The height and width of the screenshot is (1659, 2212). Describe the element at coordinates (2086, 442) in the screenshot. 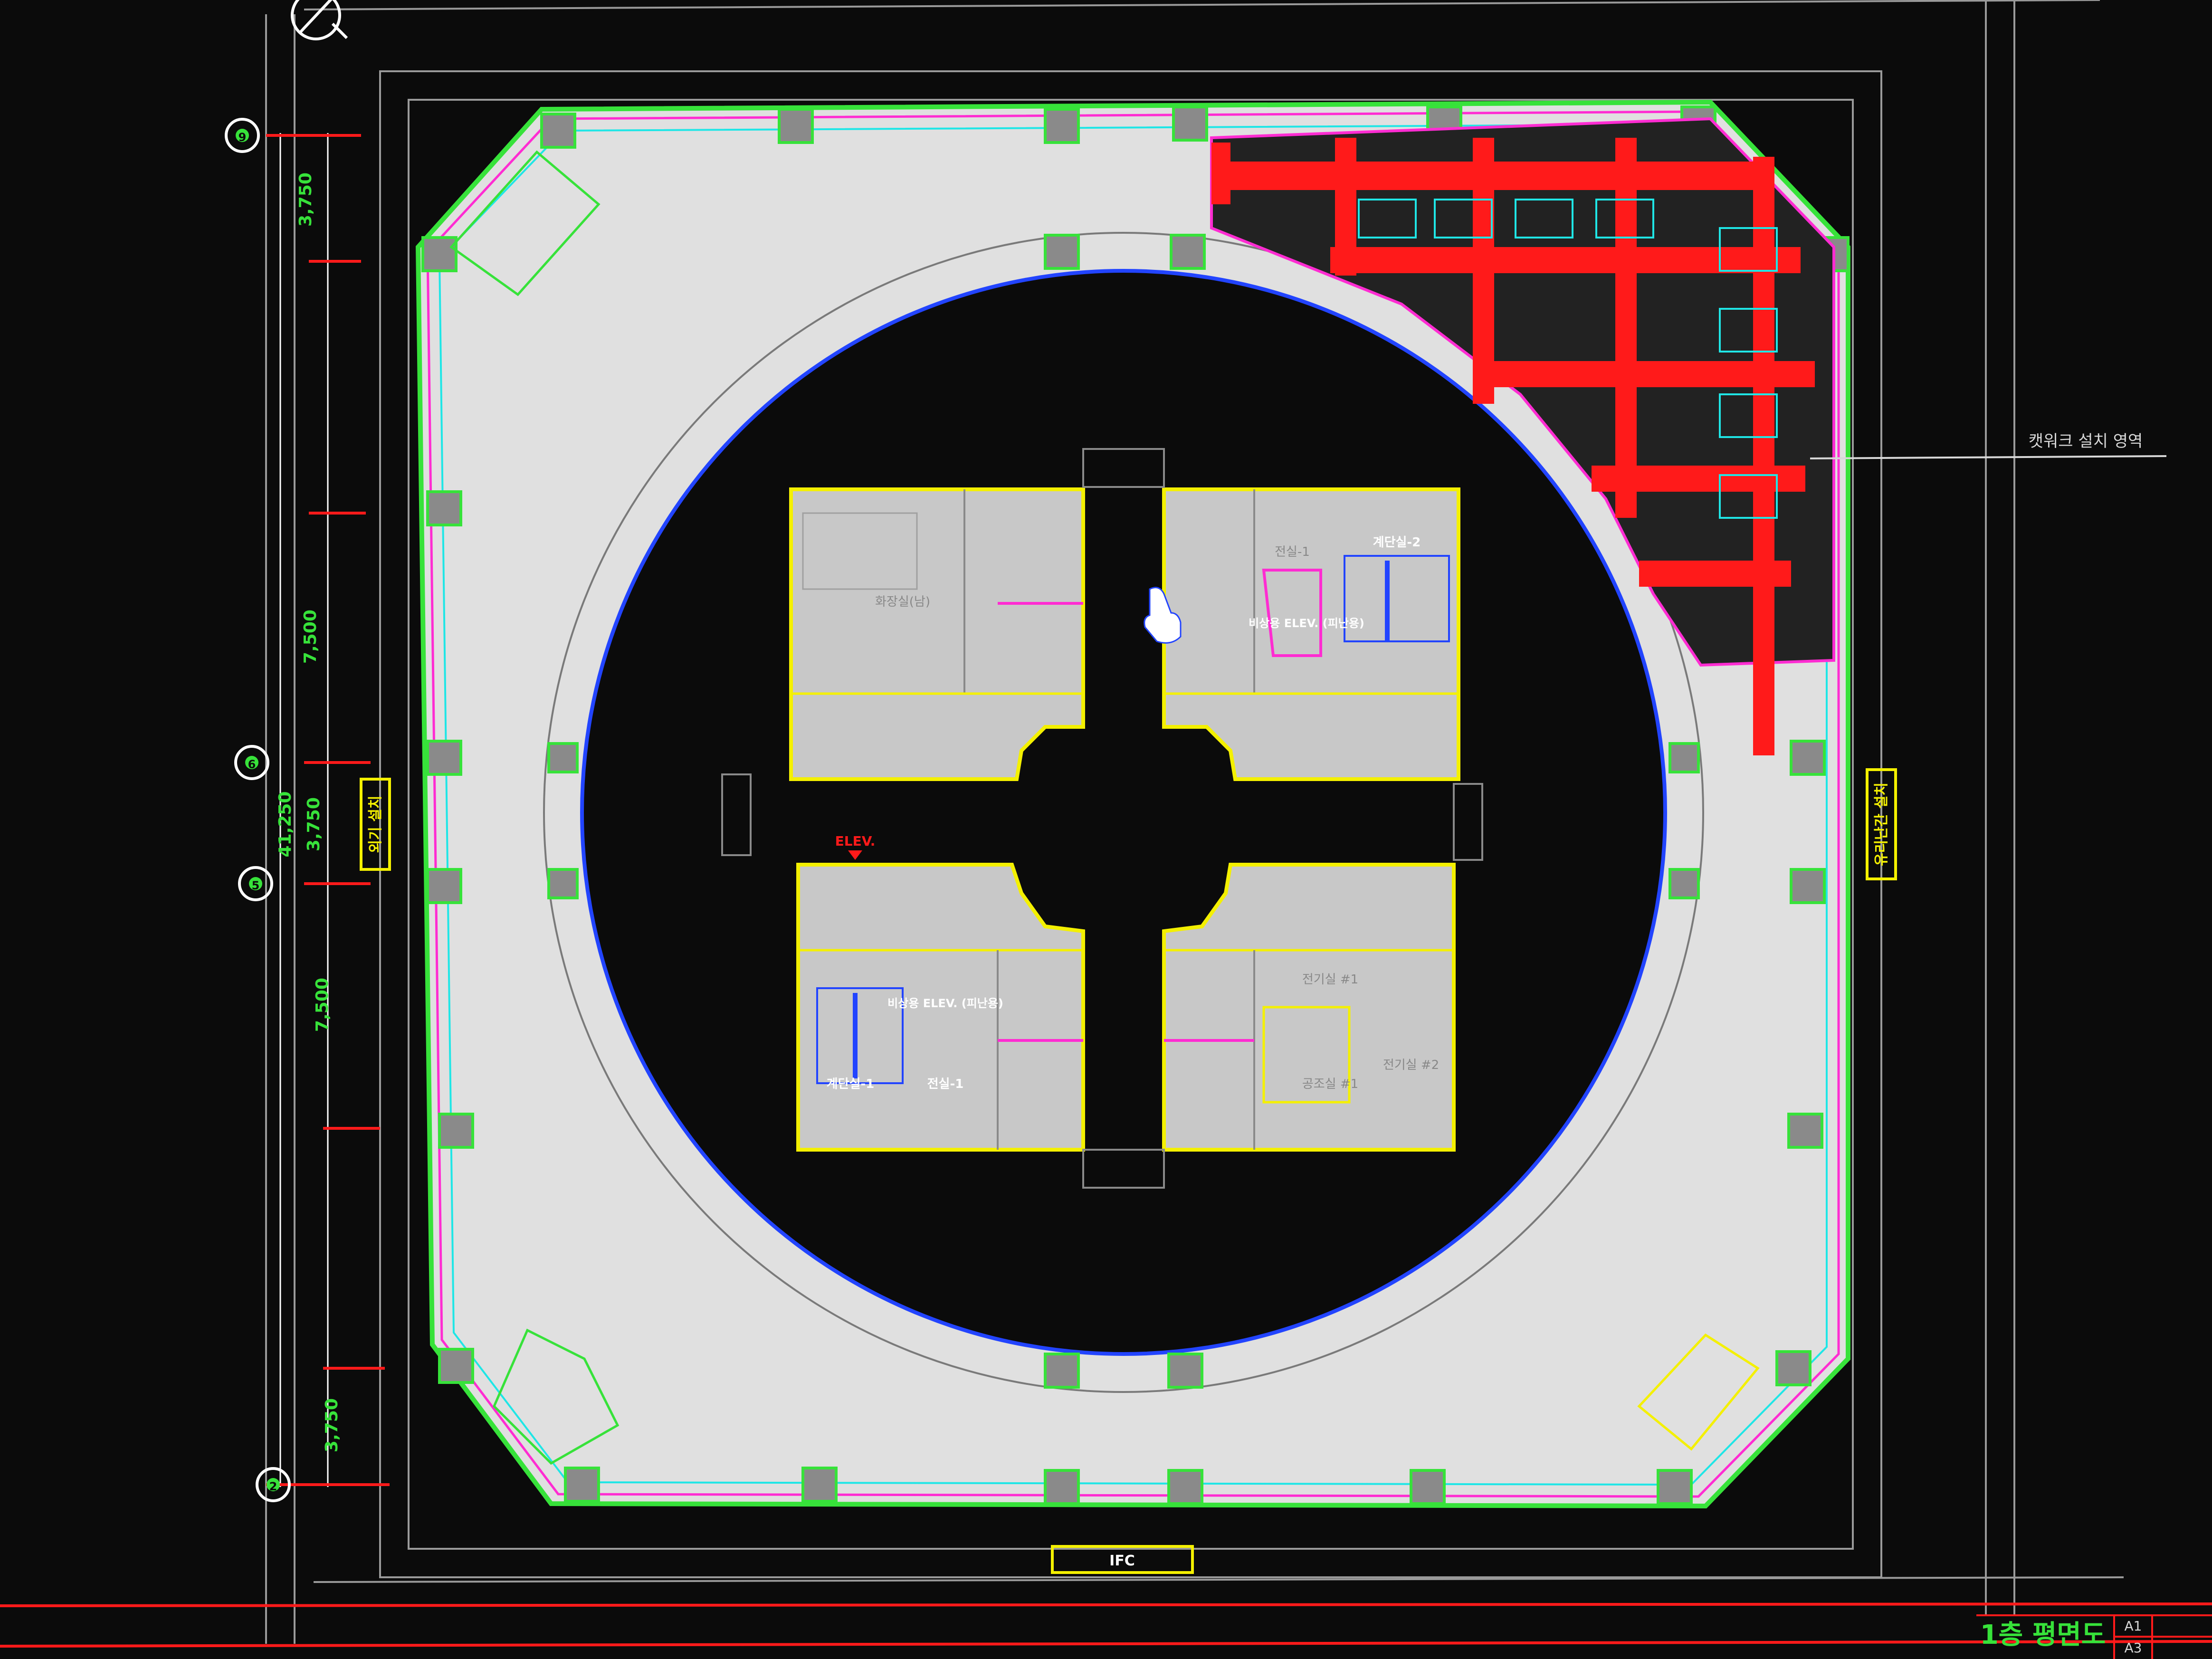

I see `annotation-label: 캣워크 설치 영역` at that location.